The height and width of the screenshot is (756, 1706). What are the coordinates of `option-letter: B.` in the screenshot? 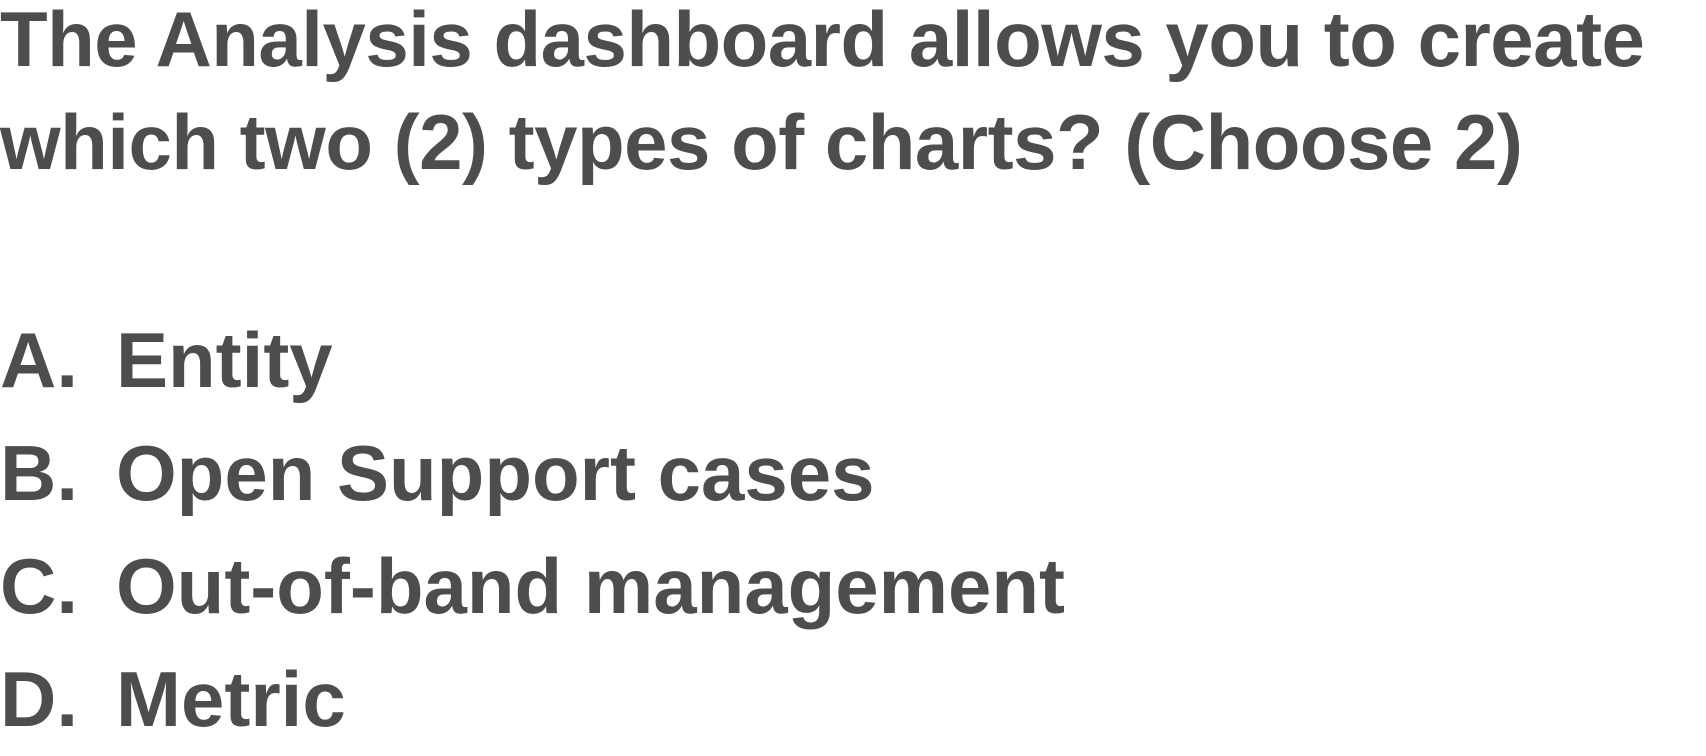 It's located at (39, 473).